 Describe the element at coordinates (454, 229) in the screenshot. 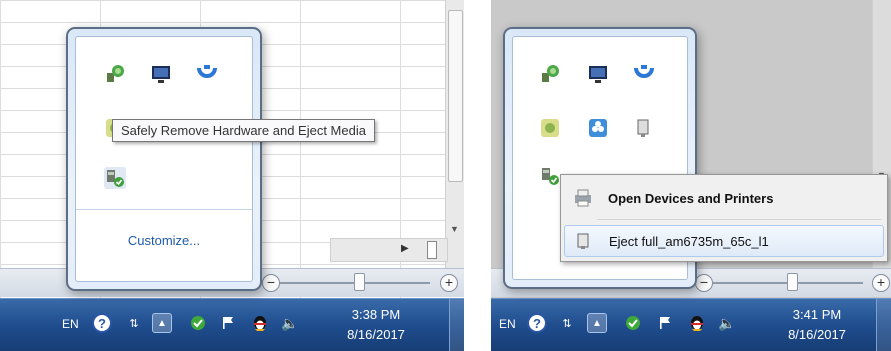

I see `scroll-down-arrow-icon: ▼` at that location.